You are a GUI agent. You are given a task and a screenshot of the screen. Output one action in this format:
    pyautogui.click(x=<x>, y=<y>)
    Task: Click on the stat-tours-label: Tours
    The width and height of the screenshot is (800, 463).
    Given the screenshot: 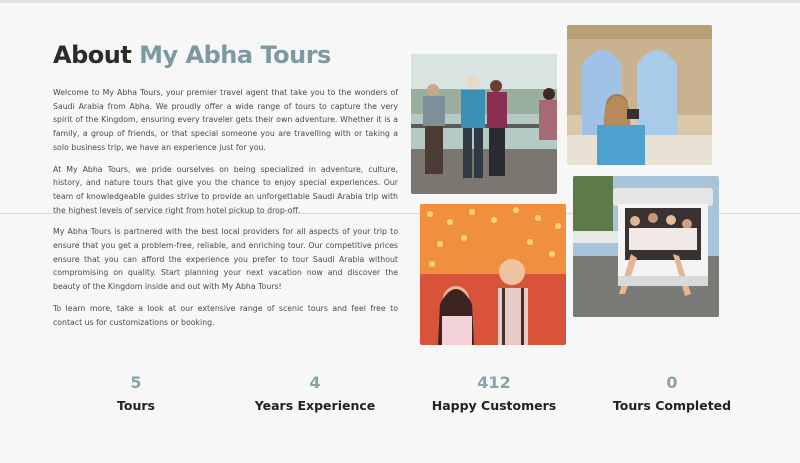 What is the action you would take?
    pyautogui.click(x=136, y=405)
    